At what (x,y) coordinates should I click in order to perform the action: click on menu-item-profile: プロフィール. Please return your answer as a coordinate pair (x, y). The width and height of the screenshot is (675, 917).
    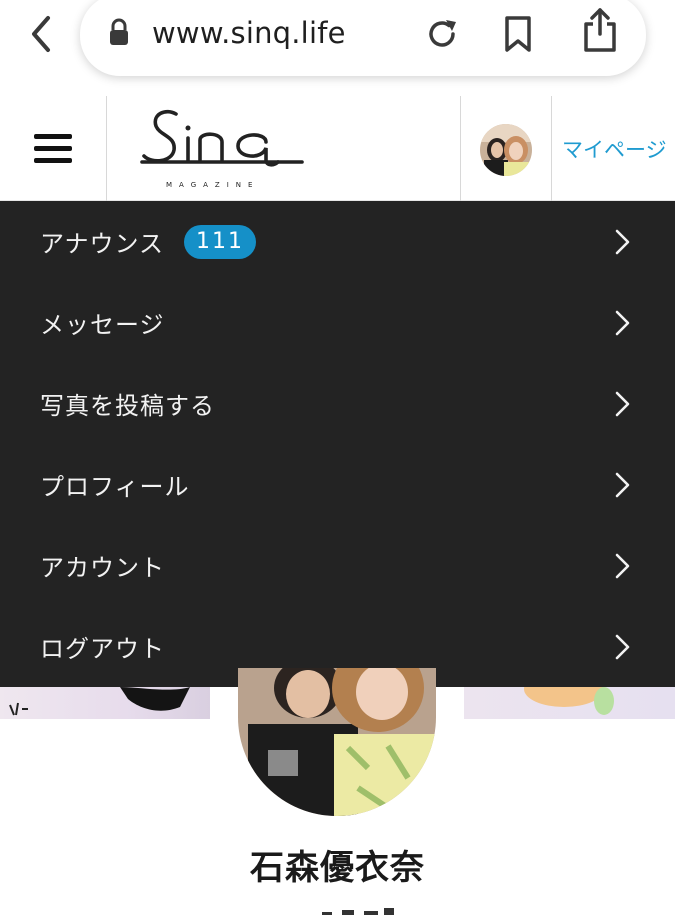
    Looking at the image, I should click on (337, 484).